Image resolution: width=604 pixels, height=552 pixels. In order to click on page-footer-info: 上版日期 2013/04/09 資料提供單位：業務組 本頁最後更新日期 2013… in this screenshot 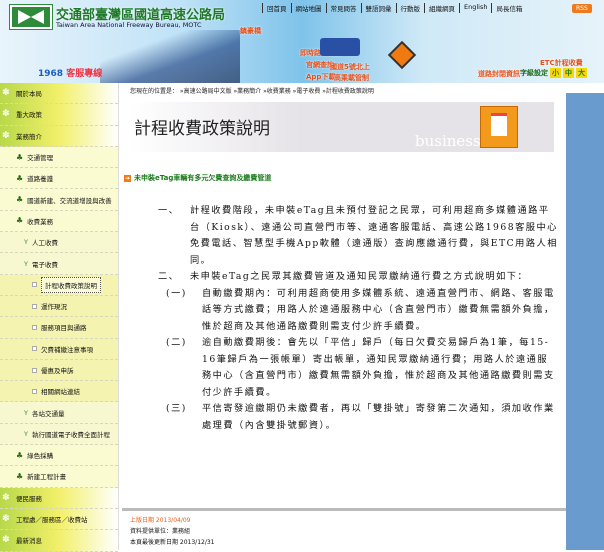, I will do `click(344, 530)`.